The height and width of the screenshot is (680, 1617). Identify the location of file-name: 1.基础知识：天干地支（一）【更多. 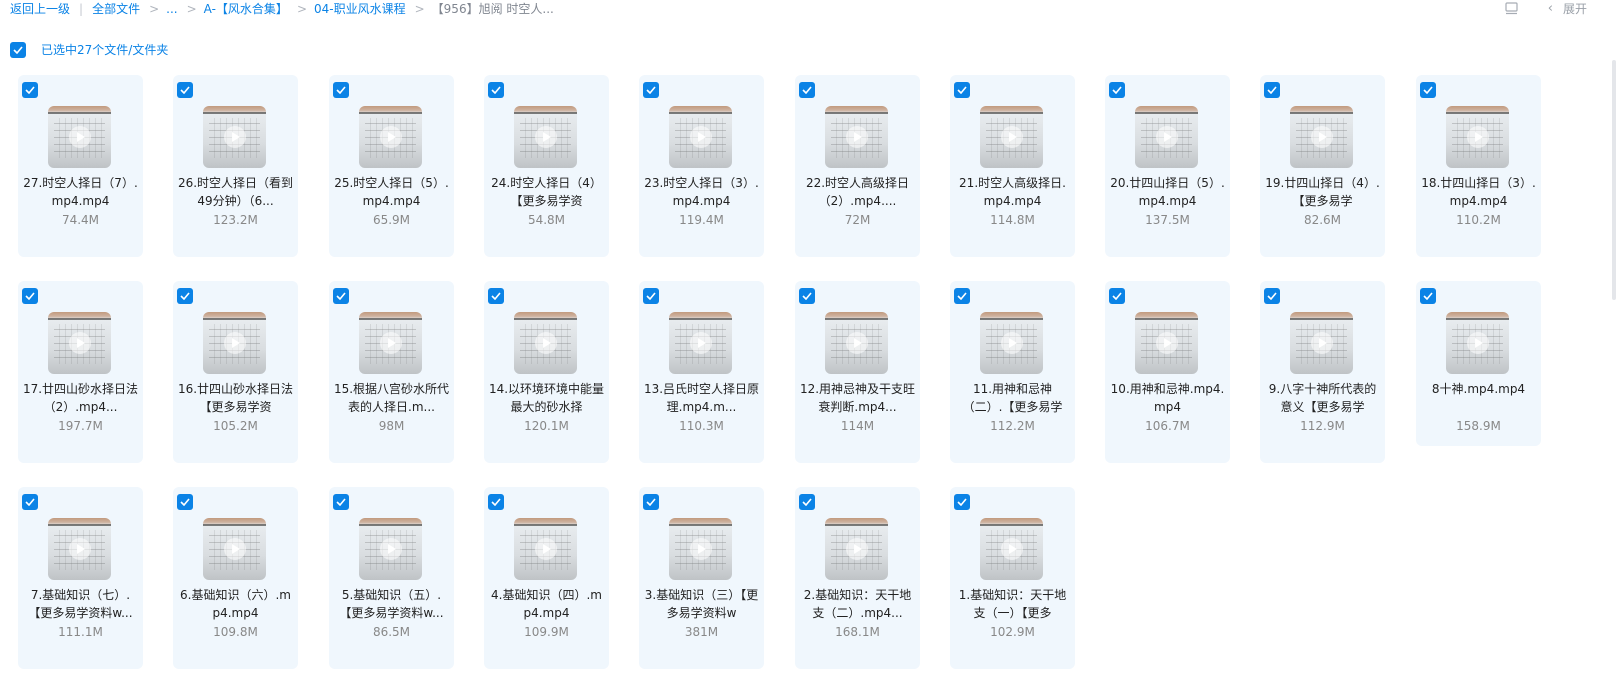
(1012, 604).